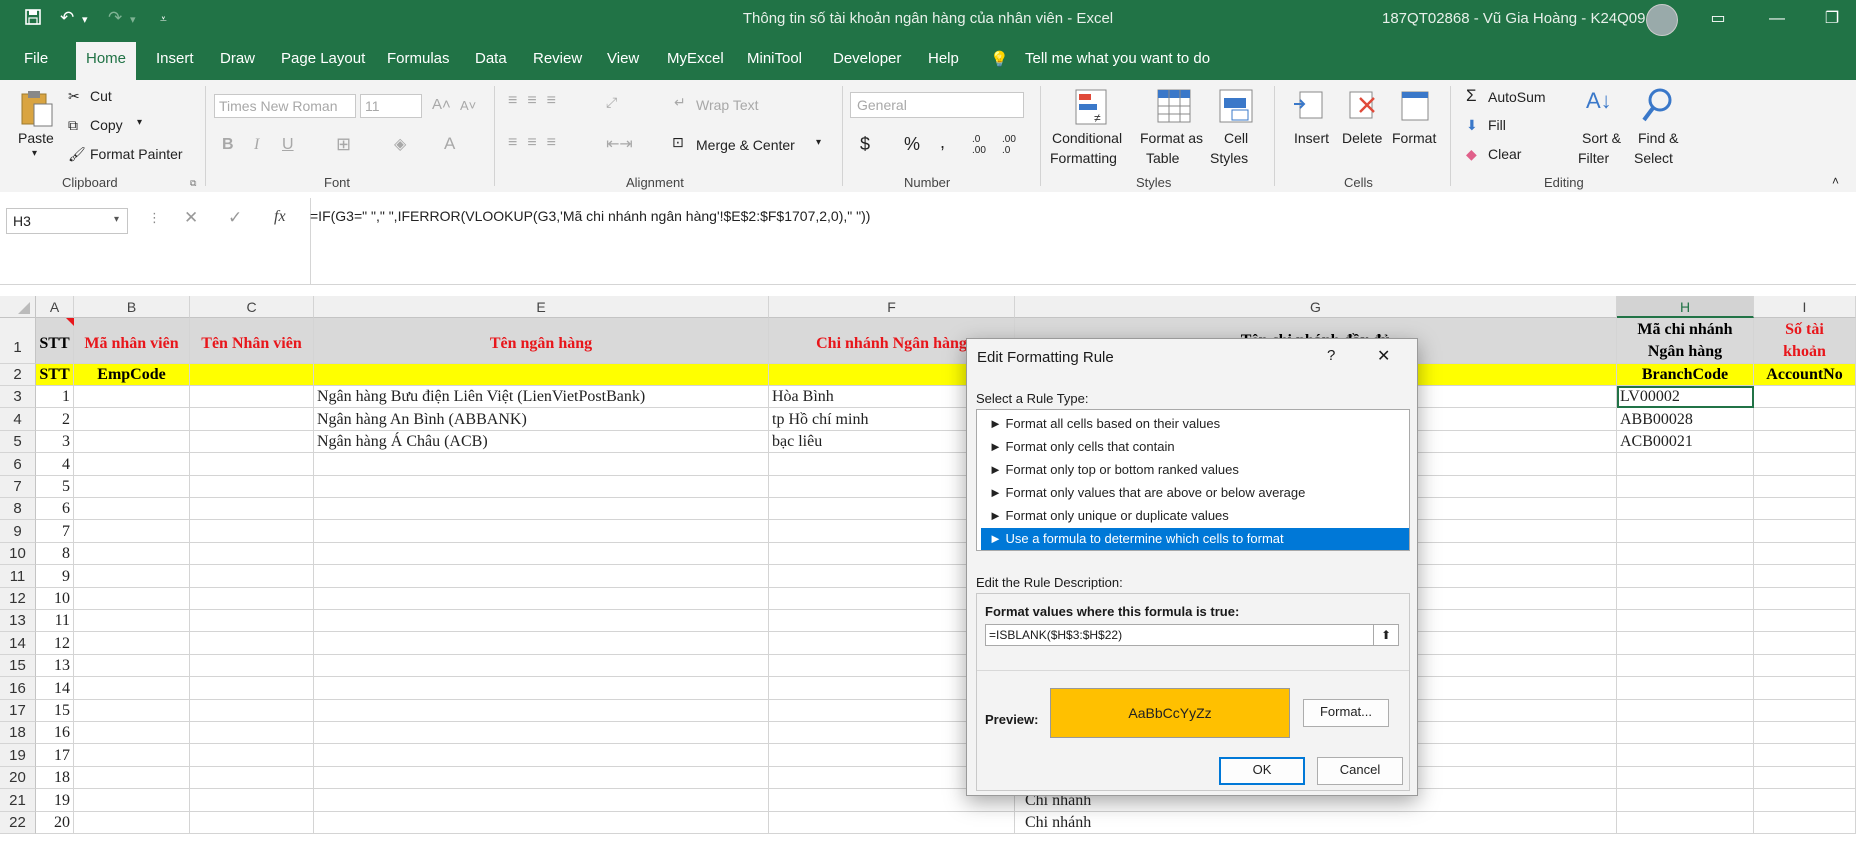 The height and width of the screenshot is (852, 1856). I want to click on tell-me-search: Tell me what you want to do, so click(1117, 58).